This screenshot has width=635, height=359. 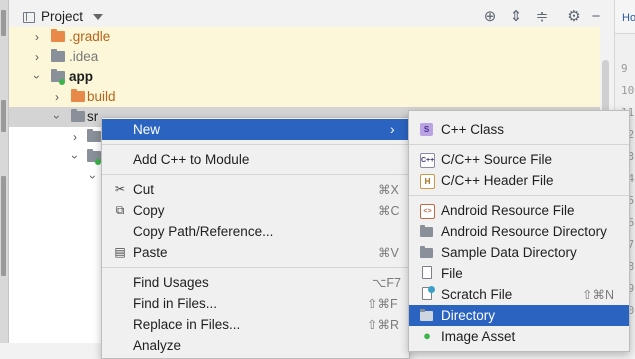 I want to click on chevron-down-icon, so click(x=98, y=17).